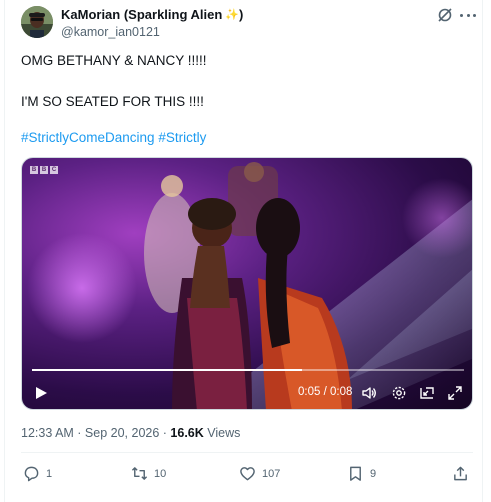 This screenshot has width=491, height=502. Describe the element at coordinates (232, 15) in the screenshot. I see `sparkles-emoji-icon: ✨` at that location.